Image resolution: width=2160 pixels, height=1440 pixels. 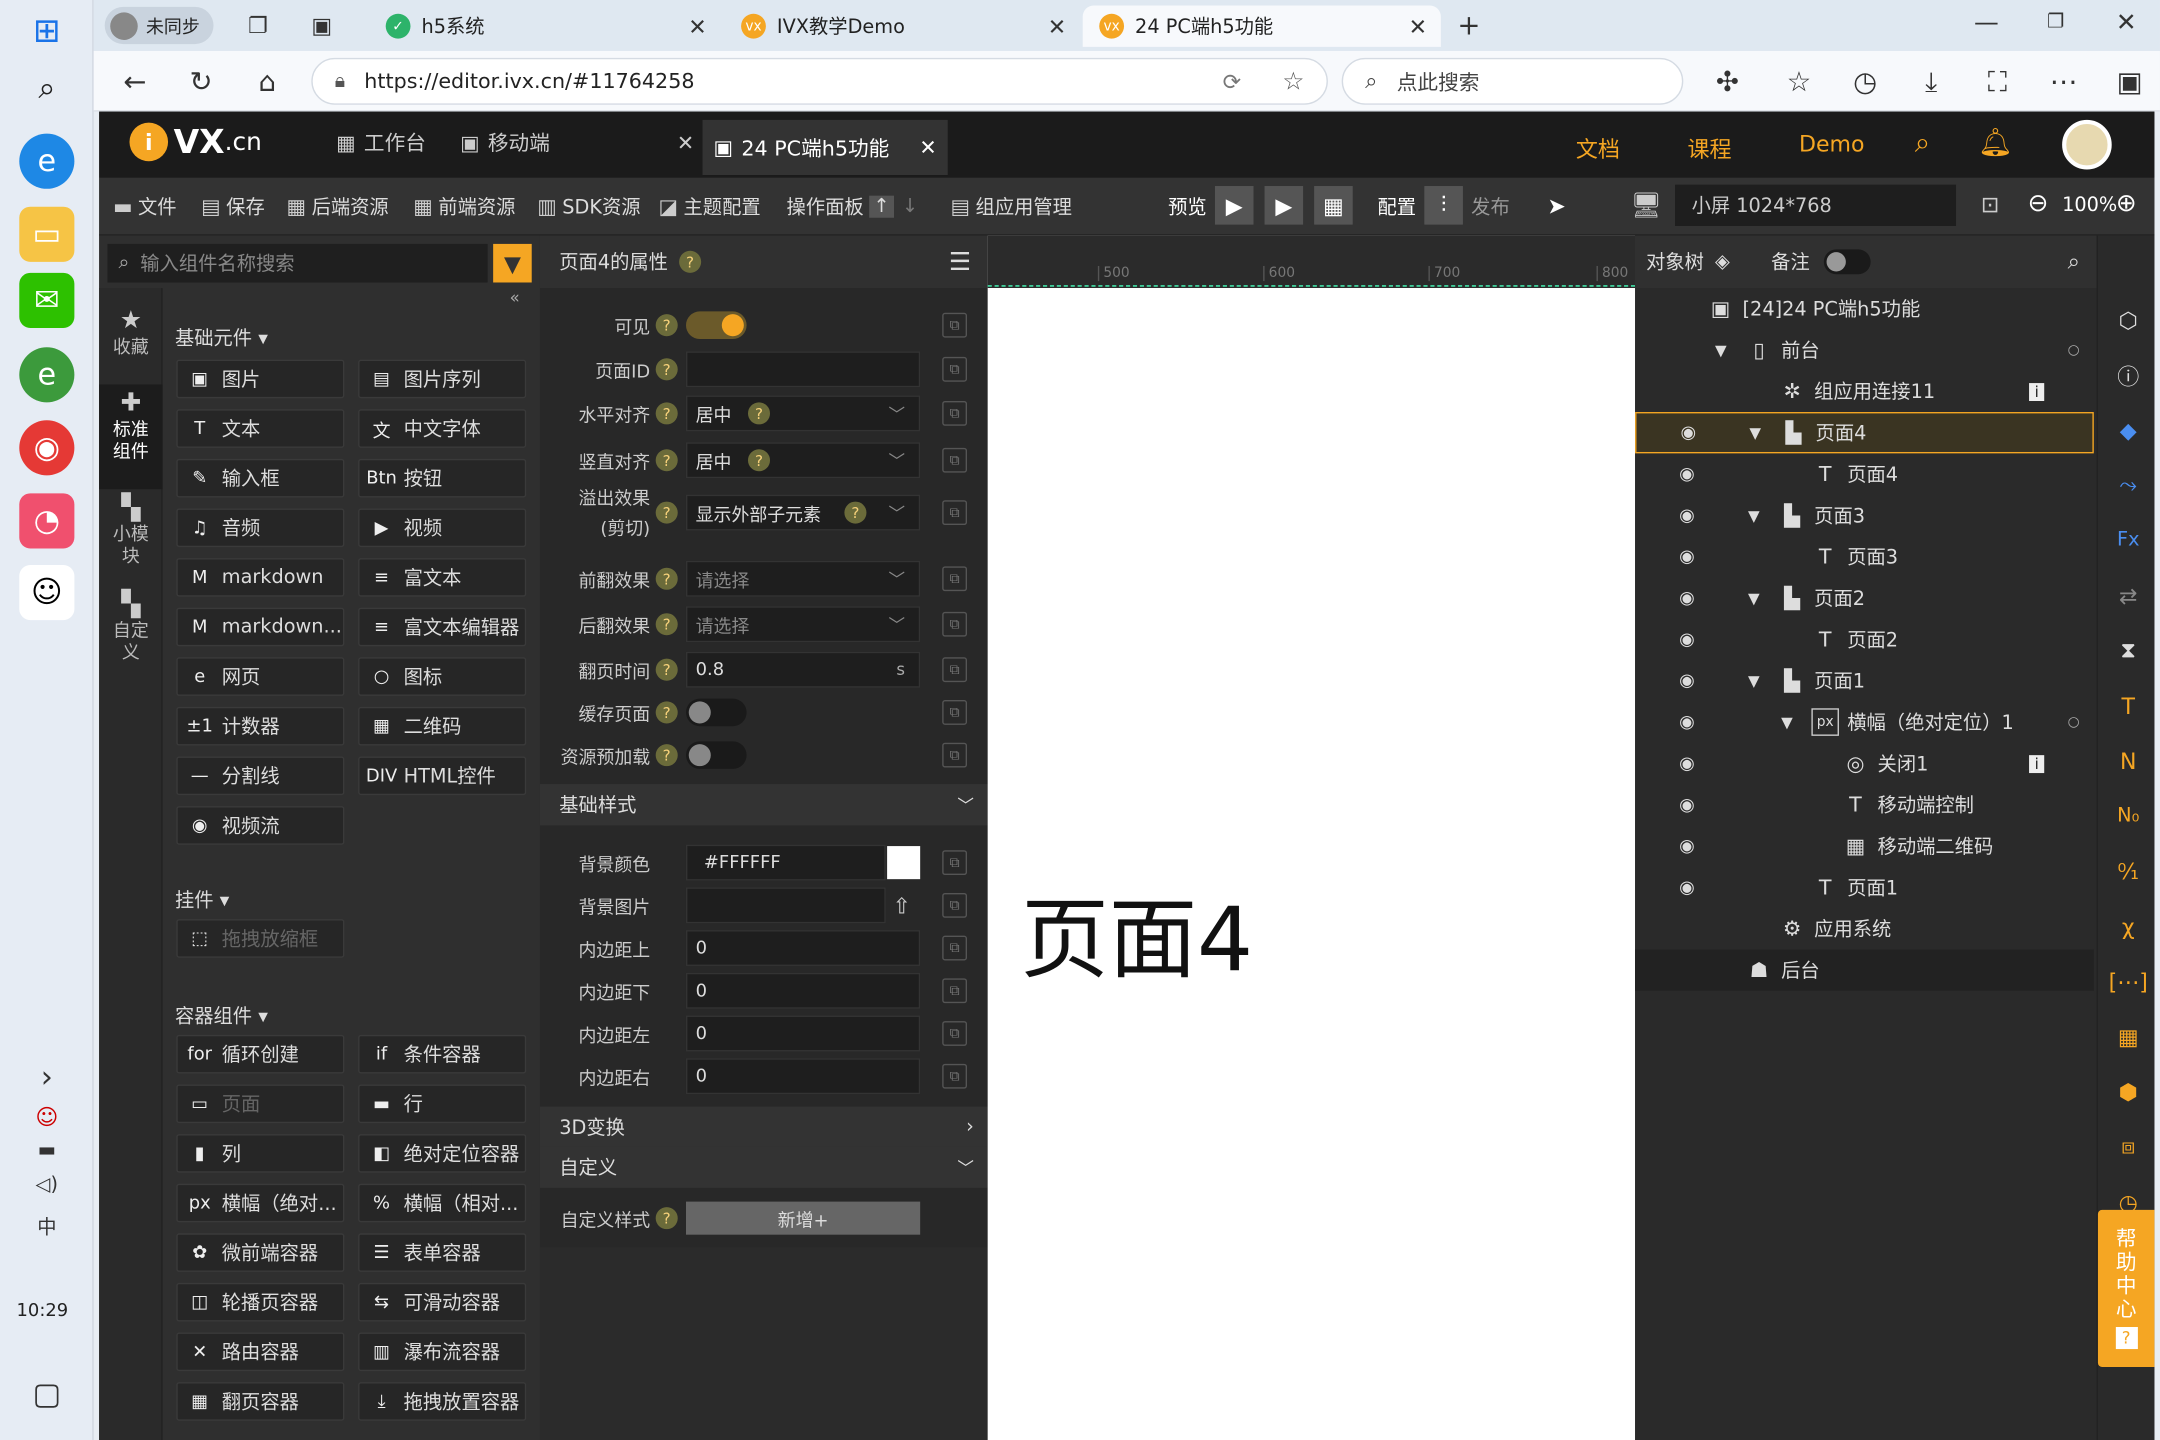 What do you see at coordinates (233, 207) in the screenshot?
I see `save-button: ▤ 保存` at bounding box center [233, 207].